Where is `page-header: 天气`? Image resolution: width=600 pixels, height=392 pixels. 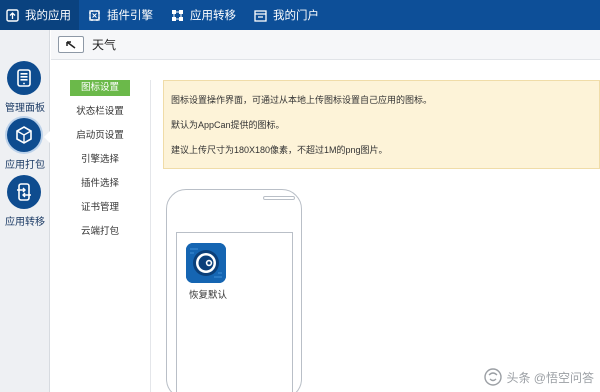 page-header: 天气 is located at coordinates (325, 45).